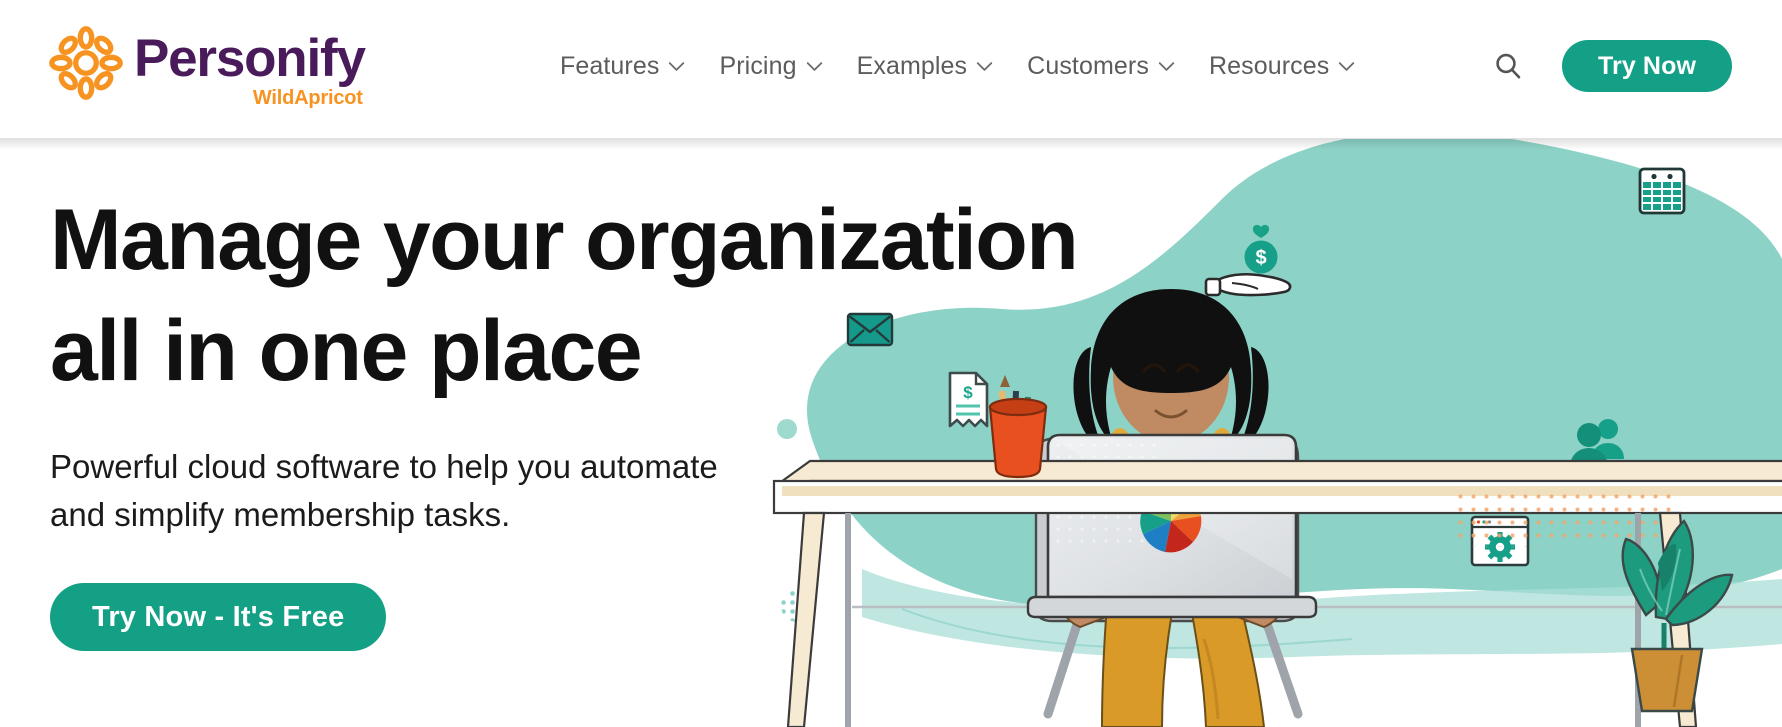 The width and height of the screenshot is (1782, 727). Describe the element at coordinates (218, 617) in the screenshot. I see `hero-try-now-free-button: Try Now - It's Free` at that location.